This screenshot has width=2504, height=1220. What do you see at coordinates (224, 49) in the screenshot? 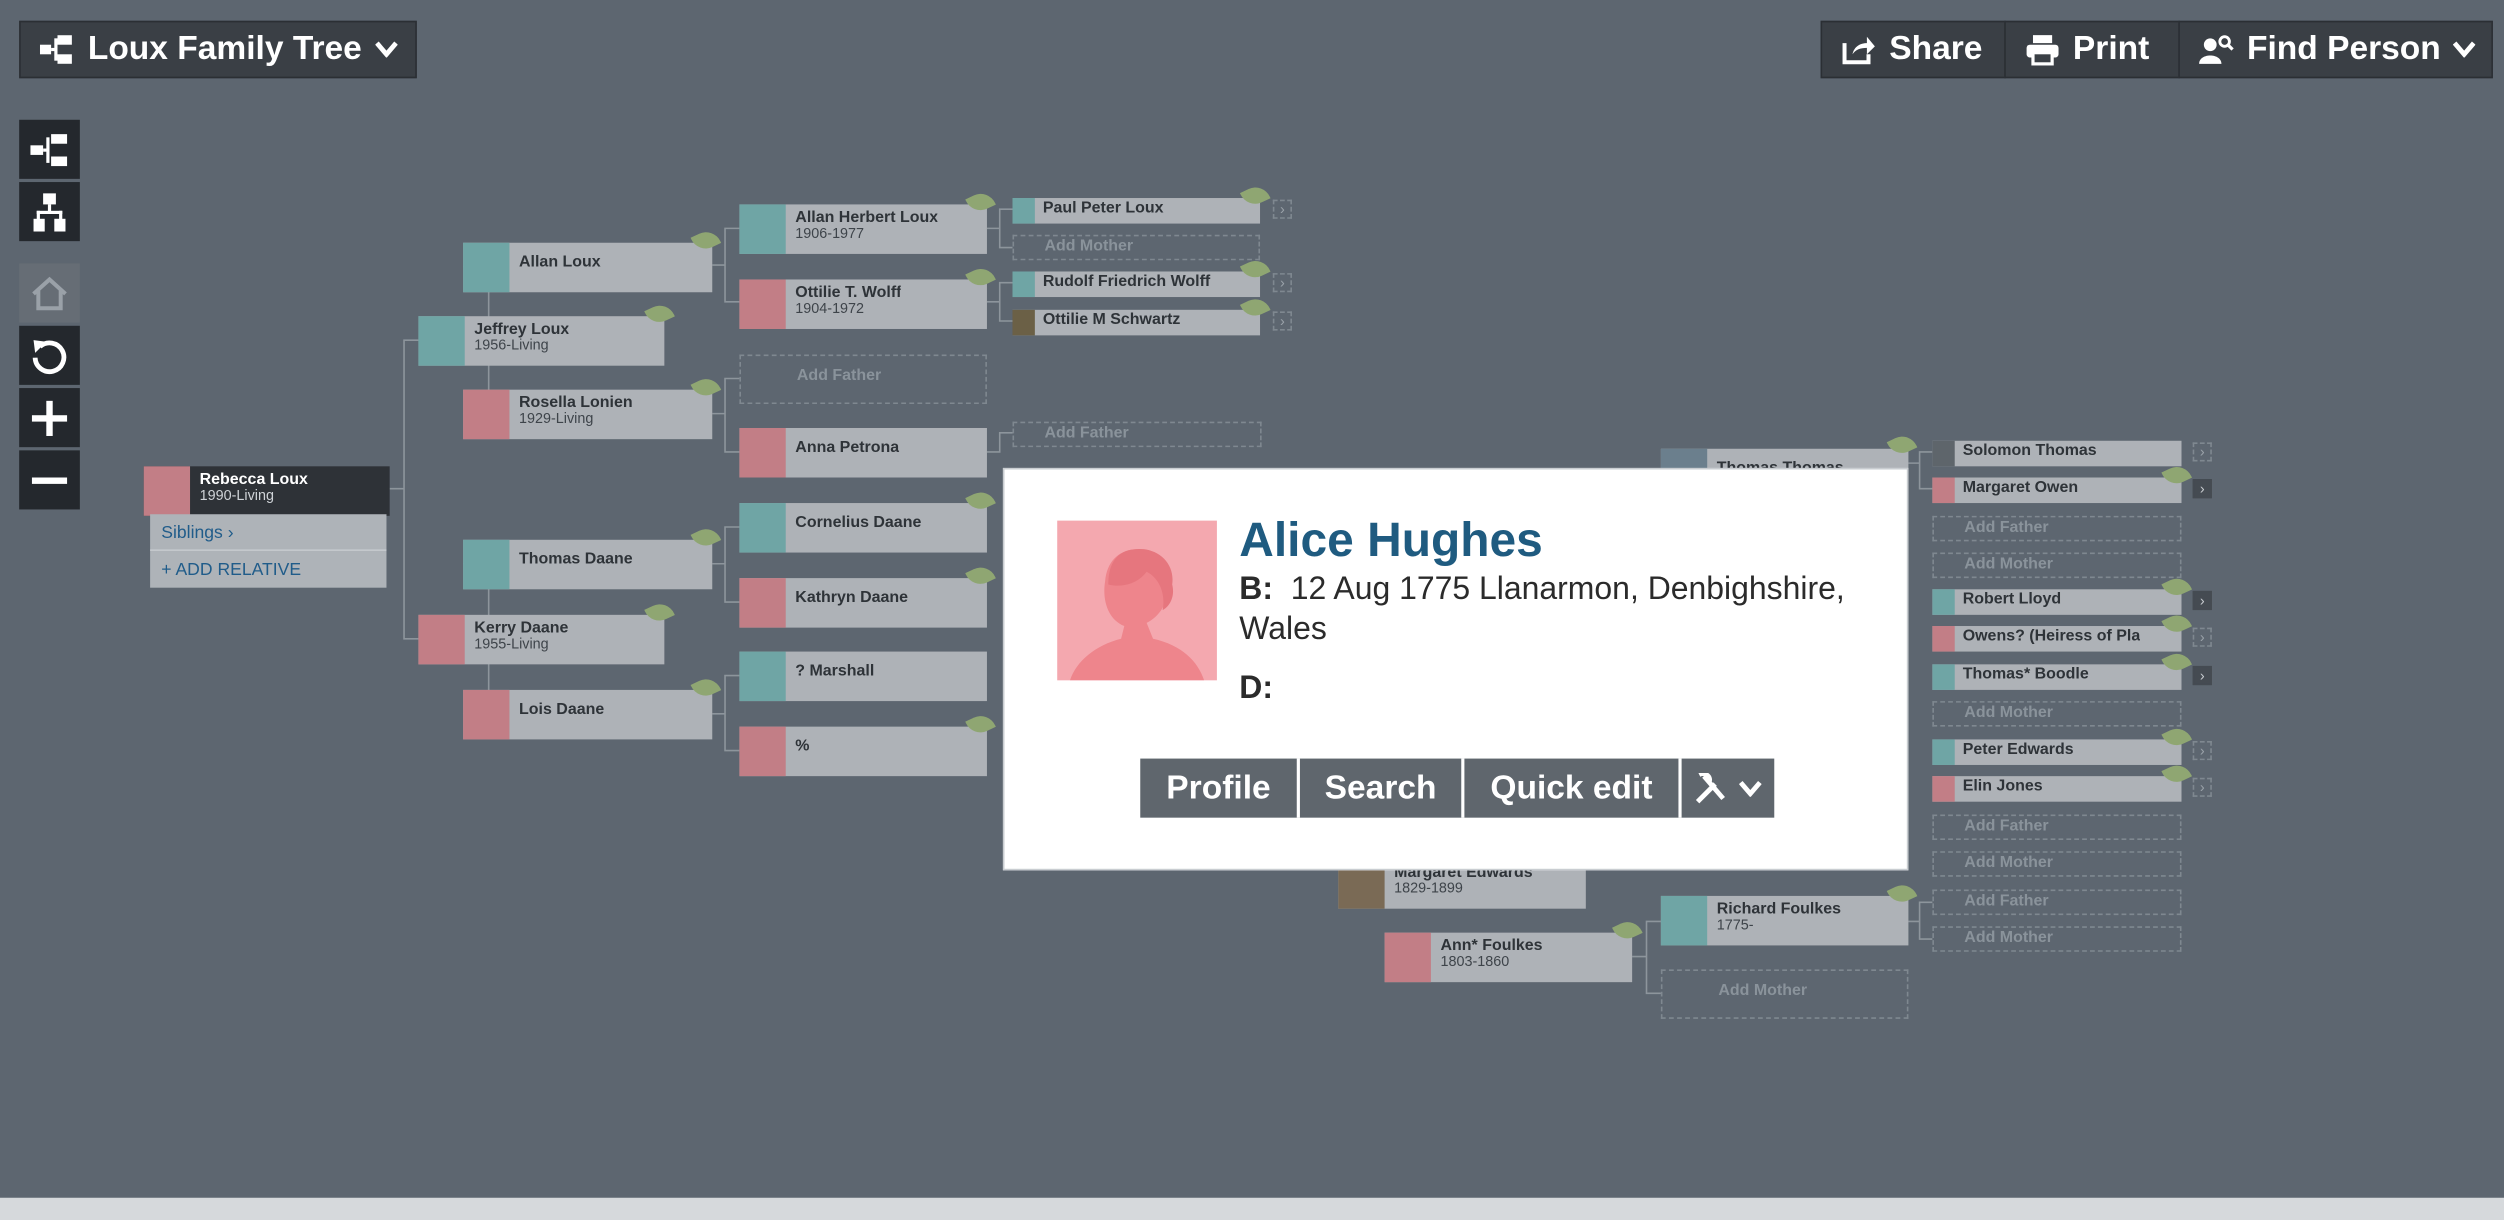
I see `tree-title: Loux Family Tree` at bounding box center [224, 49].